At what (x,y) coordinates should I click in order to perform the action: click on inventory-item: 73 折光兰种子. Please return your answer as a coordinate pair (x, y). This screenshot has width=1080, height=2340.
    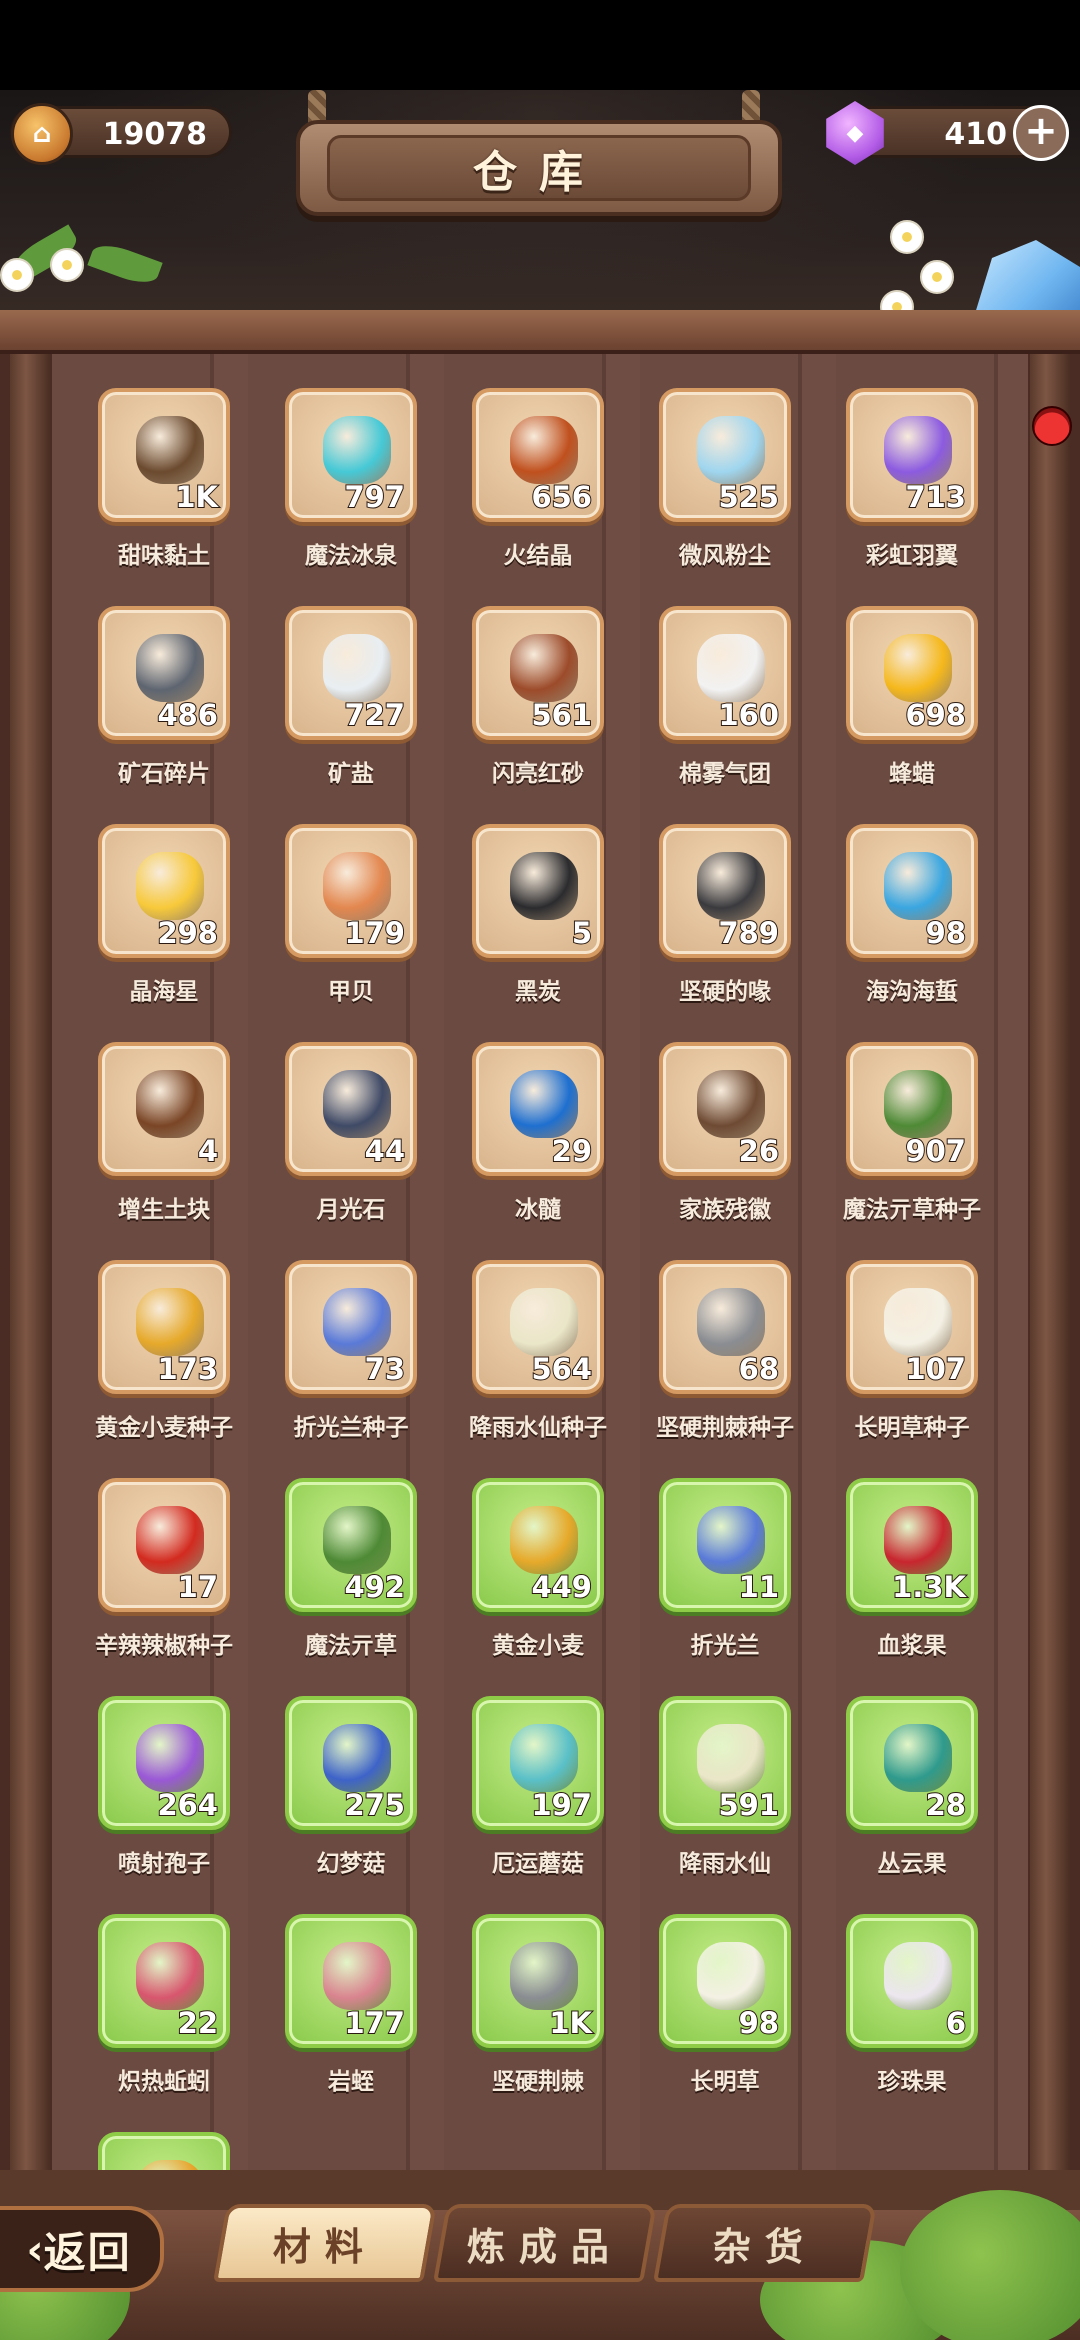
    Looking at the image, I should click on (351, 1355).